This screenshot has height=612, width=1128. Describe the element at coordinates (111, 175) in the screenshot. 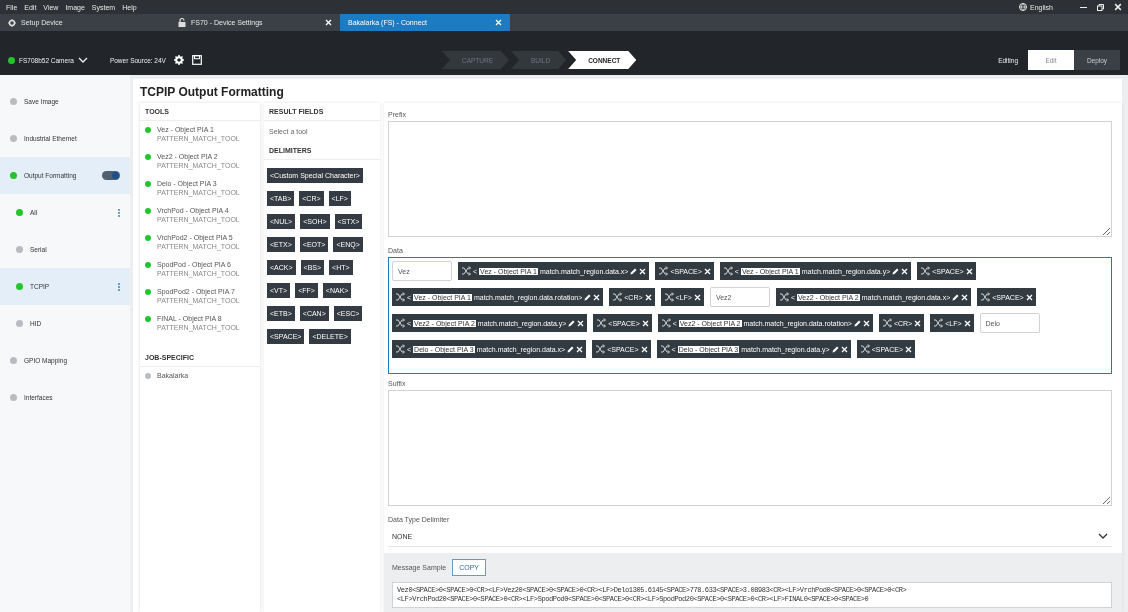

I see `toggle-switch` at that location.